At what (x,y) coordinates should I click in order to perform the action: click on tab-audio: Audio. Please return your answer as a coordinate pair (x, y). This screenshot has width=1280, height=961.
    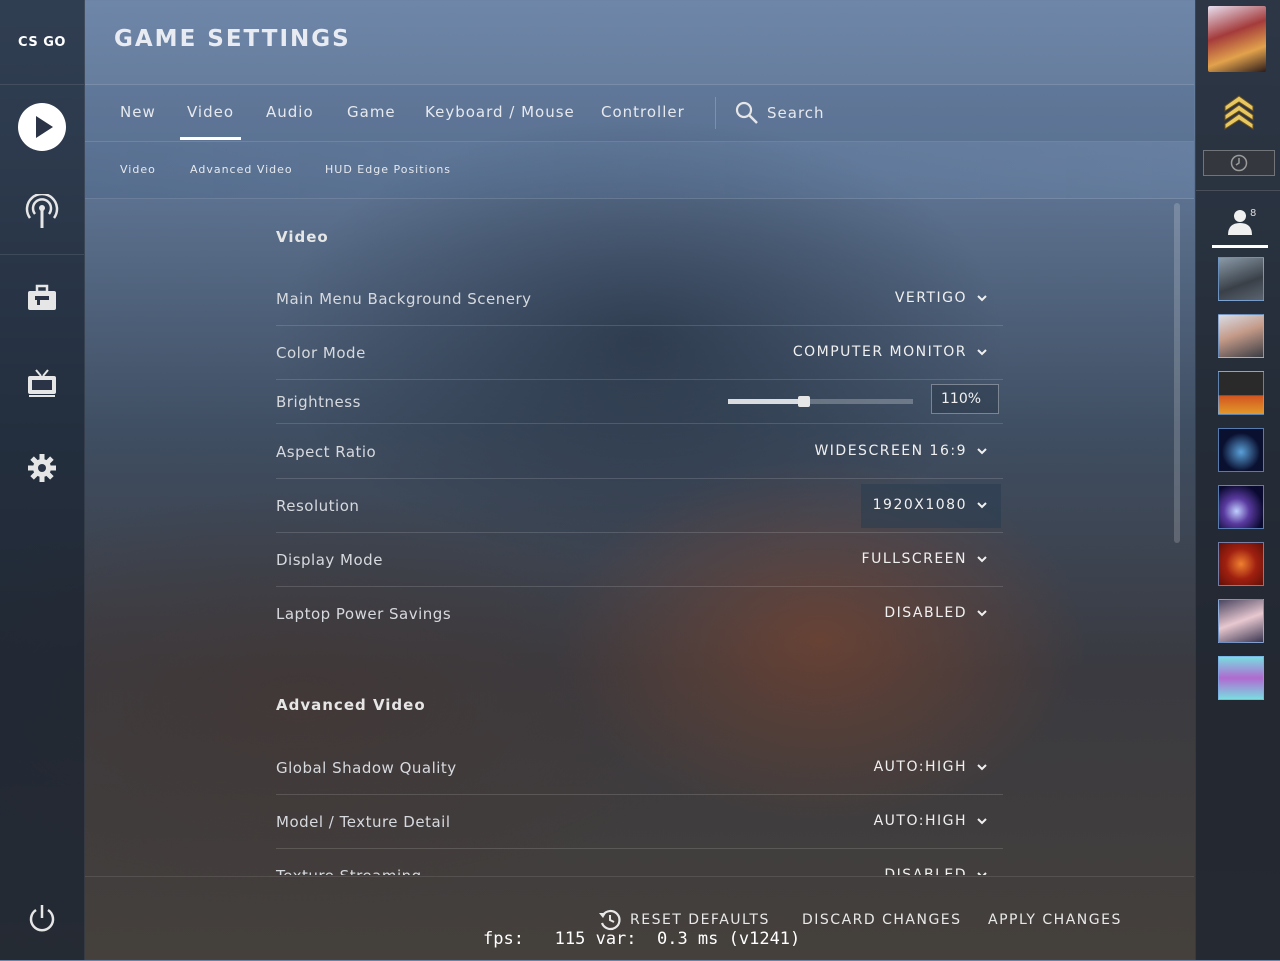
    Looking at the image, I should click on (290, 112).